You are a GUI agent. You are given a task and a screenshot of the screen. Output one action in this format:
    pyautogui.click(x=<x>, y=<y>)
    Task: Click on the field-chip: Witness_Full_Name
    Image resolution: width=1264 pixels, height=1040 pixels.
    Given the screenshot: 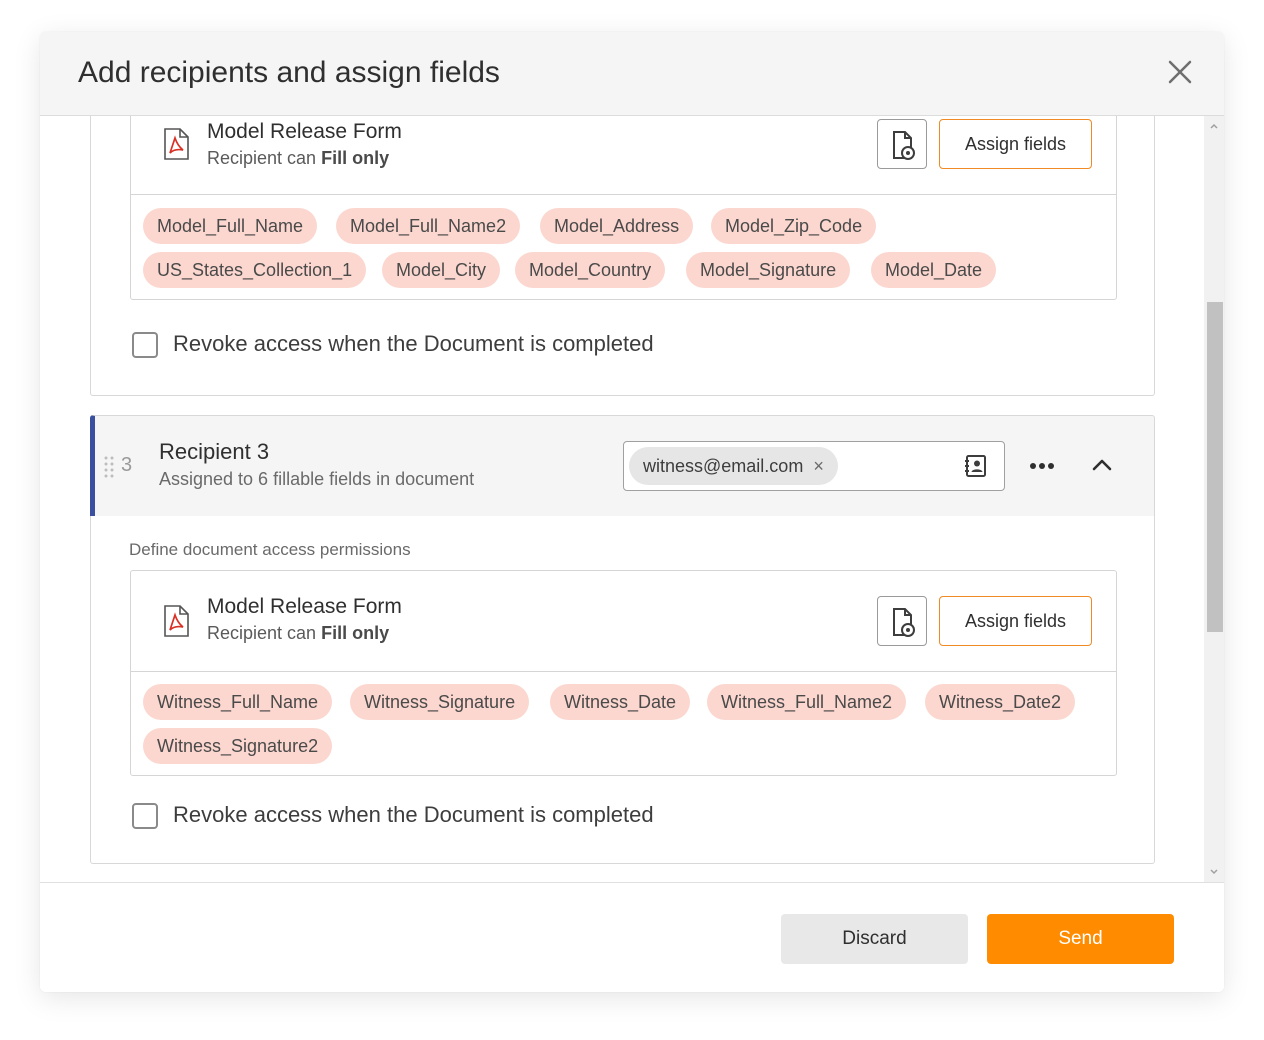 What is the action you would take?
    pyautogui.click(x=238, y=702)
    